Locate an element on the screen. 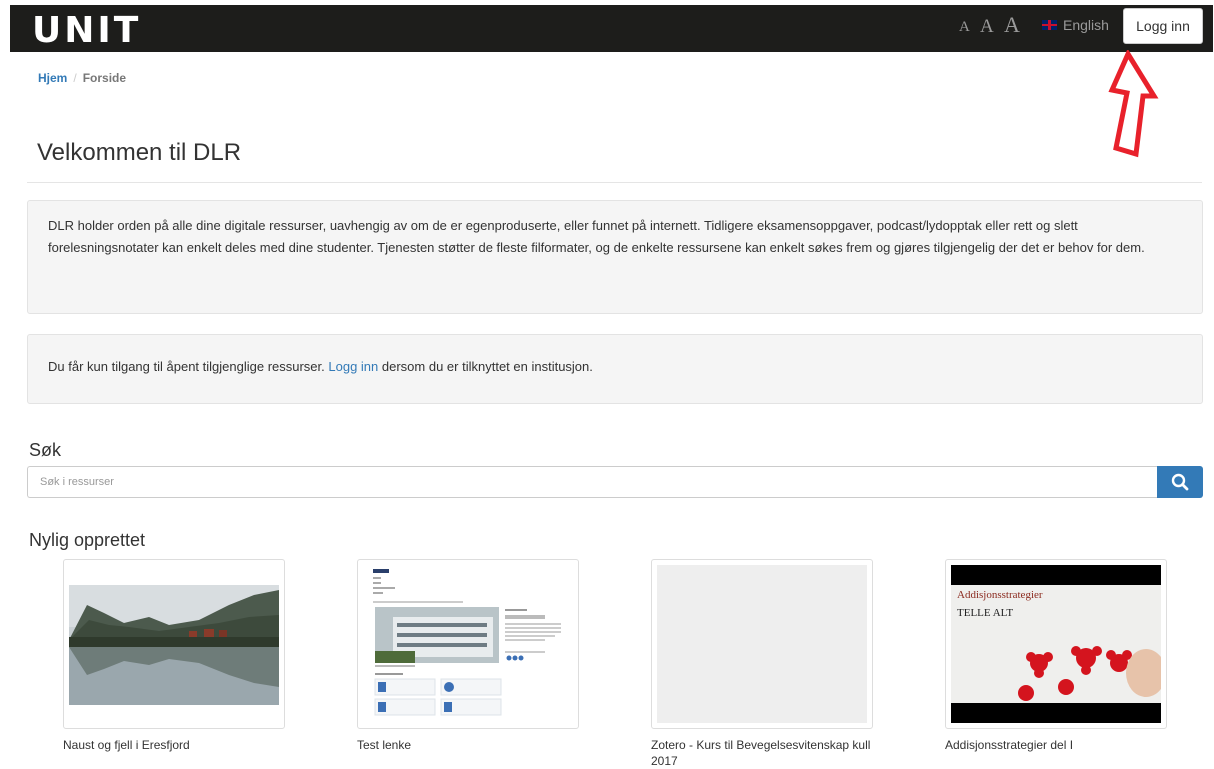 The height and width of the screenshot is (769, 1214). recent-heading: Nylig opprettet is located at coordinates (87, 540).